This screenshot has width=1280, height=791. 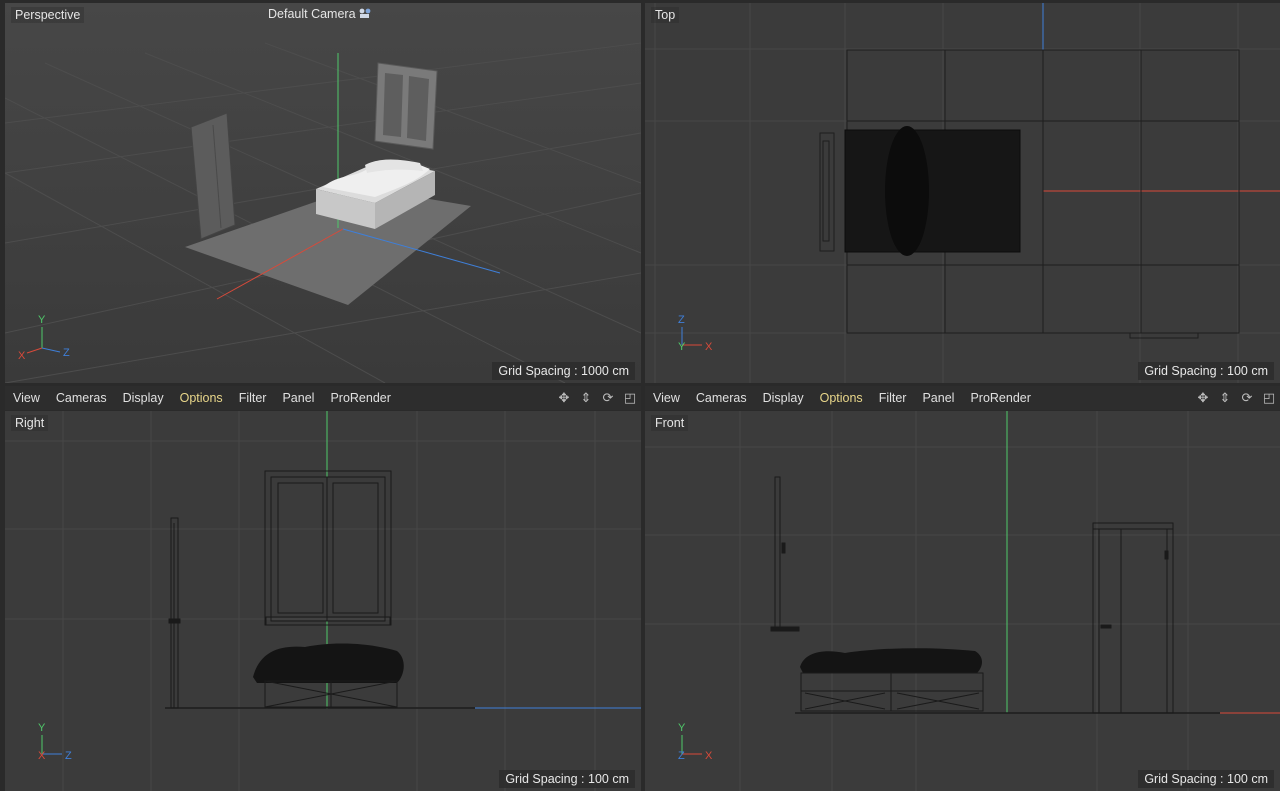 What do you see at coordinates (312, 14) in the screenshot?
I see `camera-name-text: Default Camera` at bounding box center [312, 14].